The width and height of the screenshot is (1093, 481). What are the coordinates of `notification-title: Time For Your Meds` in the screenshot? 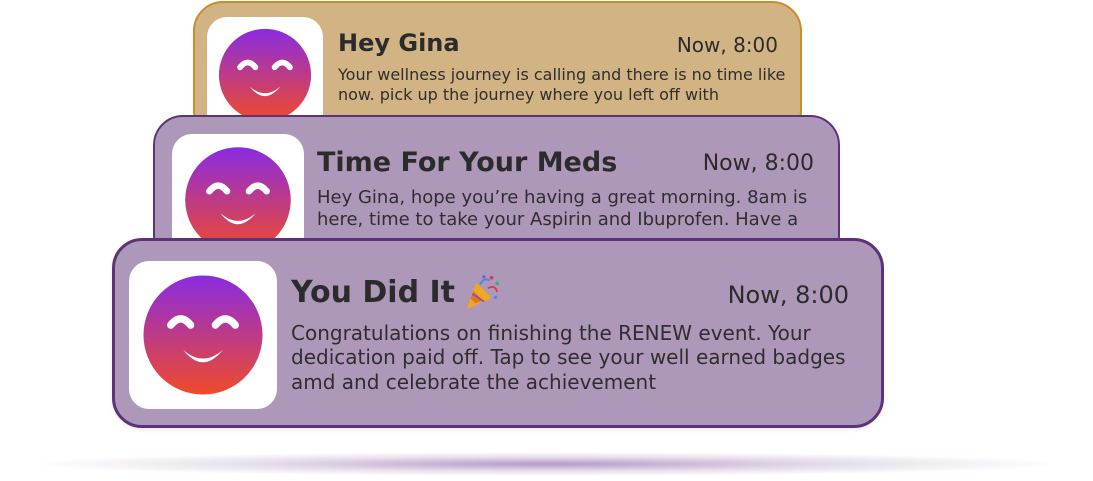 It's located at (467, 162).